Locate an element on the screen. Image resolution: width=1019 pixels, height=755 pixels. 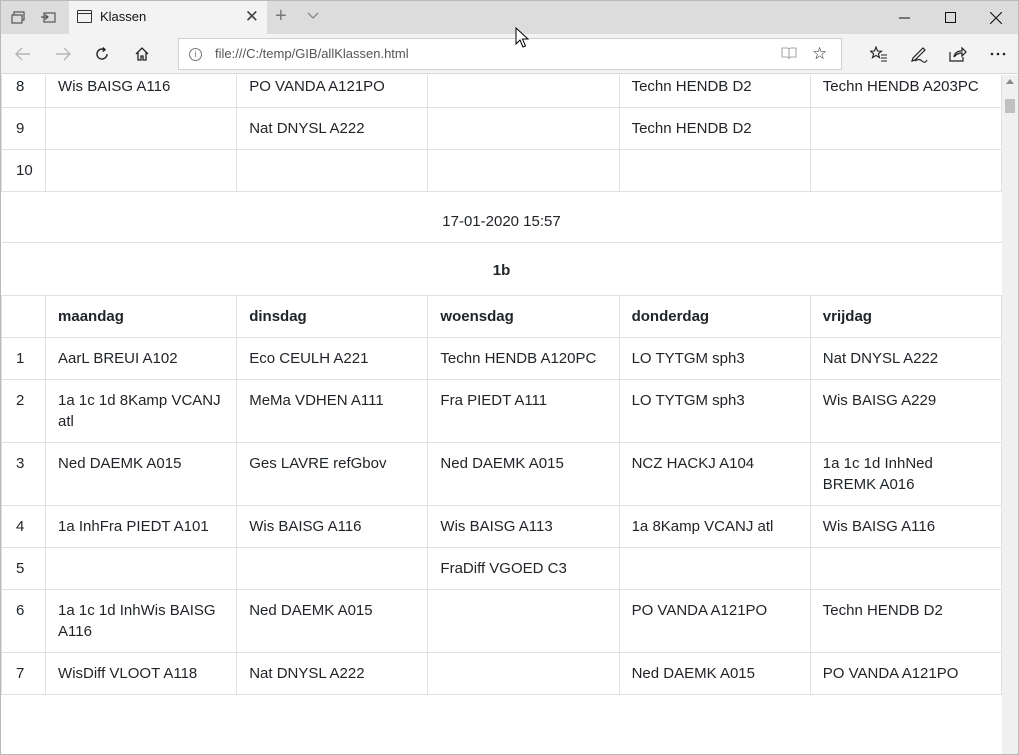
lesson-cell: MeMa VDHEN A111 is located at coordinates (332, 411).